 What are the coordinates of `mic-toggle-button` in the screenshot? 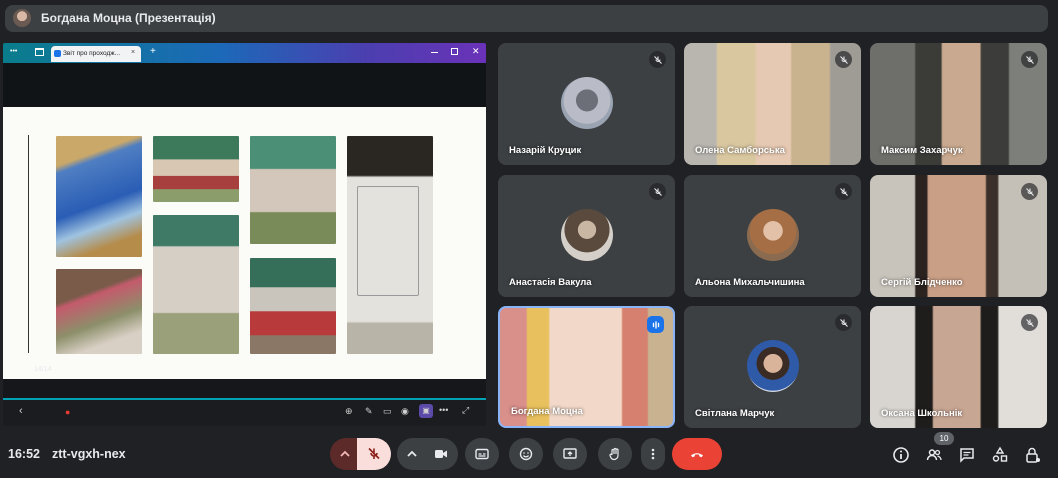 It's located at (374, 454).